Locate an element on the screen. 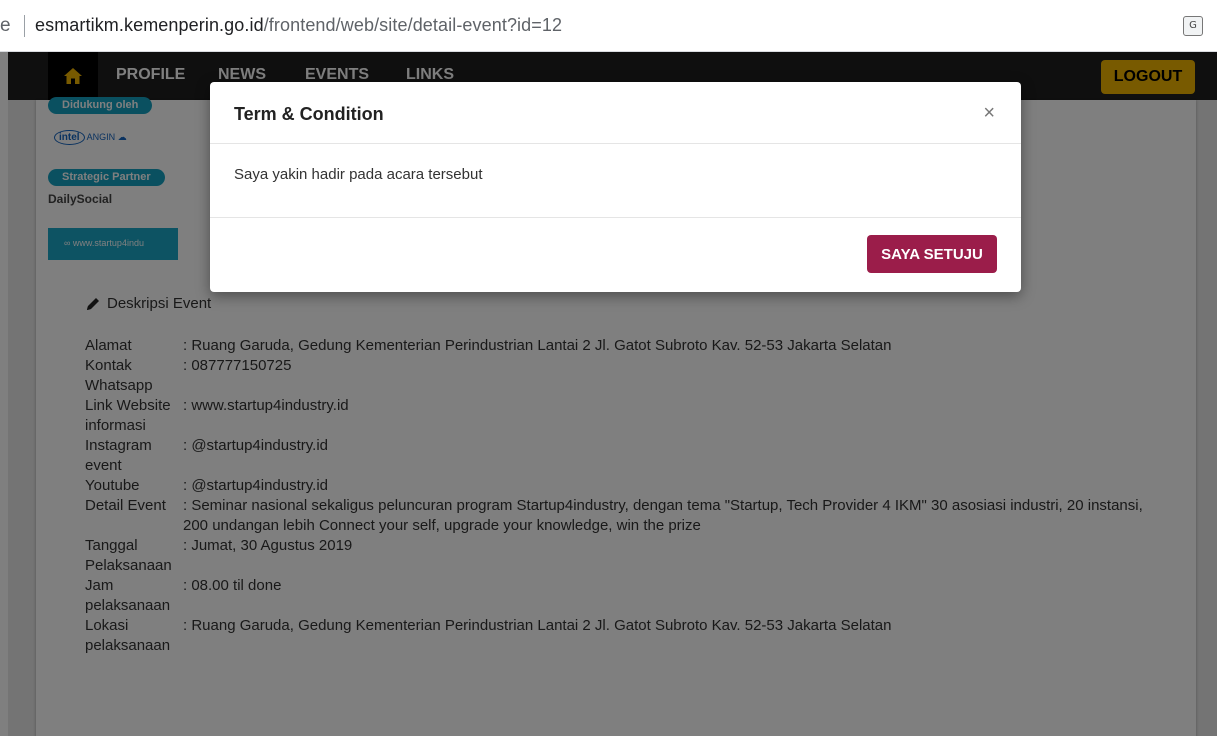  address-prefix: e is located at coordinates (5, 25).